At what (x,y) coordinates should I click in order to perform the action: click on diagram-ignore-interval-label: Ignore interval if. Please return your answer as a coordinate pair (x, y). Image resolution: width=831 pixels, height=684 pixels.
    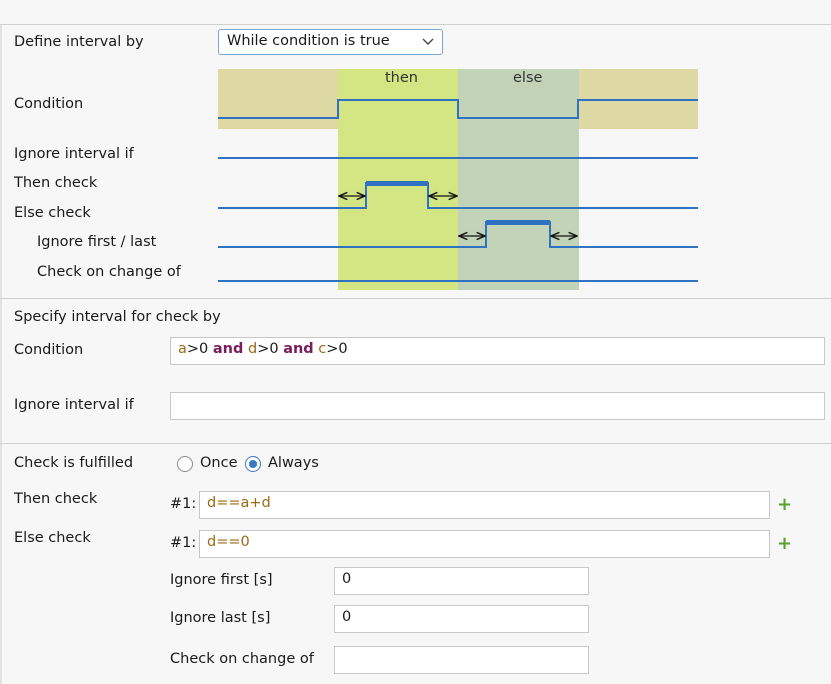
    Looking at the image, I should click on (74, 154).